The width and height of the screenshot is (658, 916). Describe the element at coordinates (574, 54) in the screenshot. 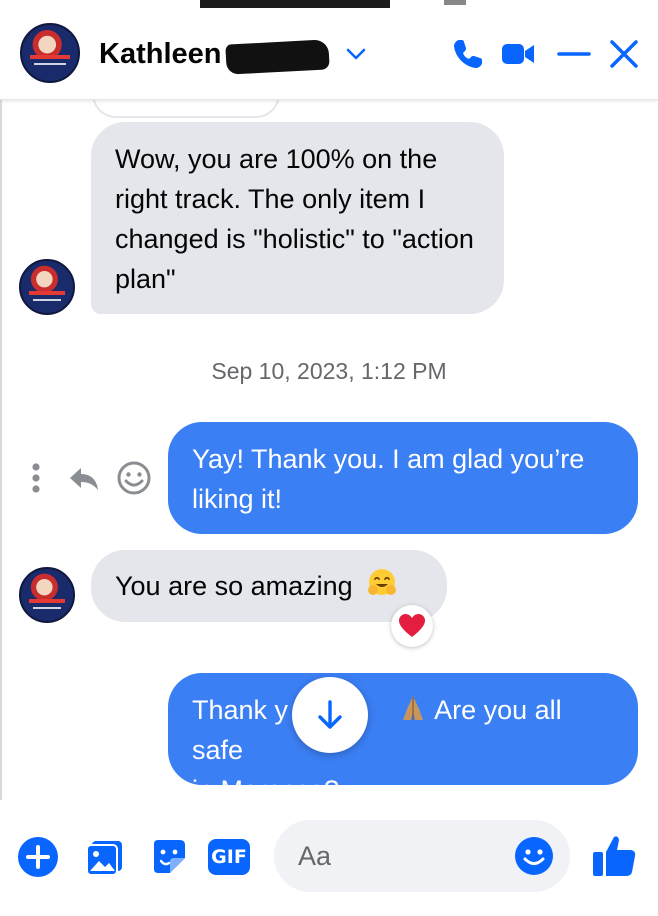

I see `minimize-icon` at that location.